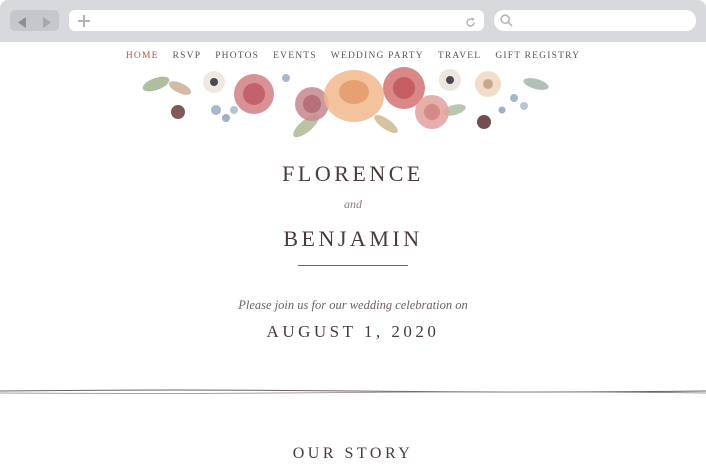 Image resolution: width=706 pixels, height=469 pixels. What do you see at coordinates (353, 265) in the screenshot?
I see `divider` at bounding box center [353, 265].